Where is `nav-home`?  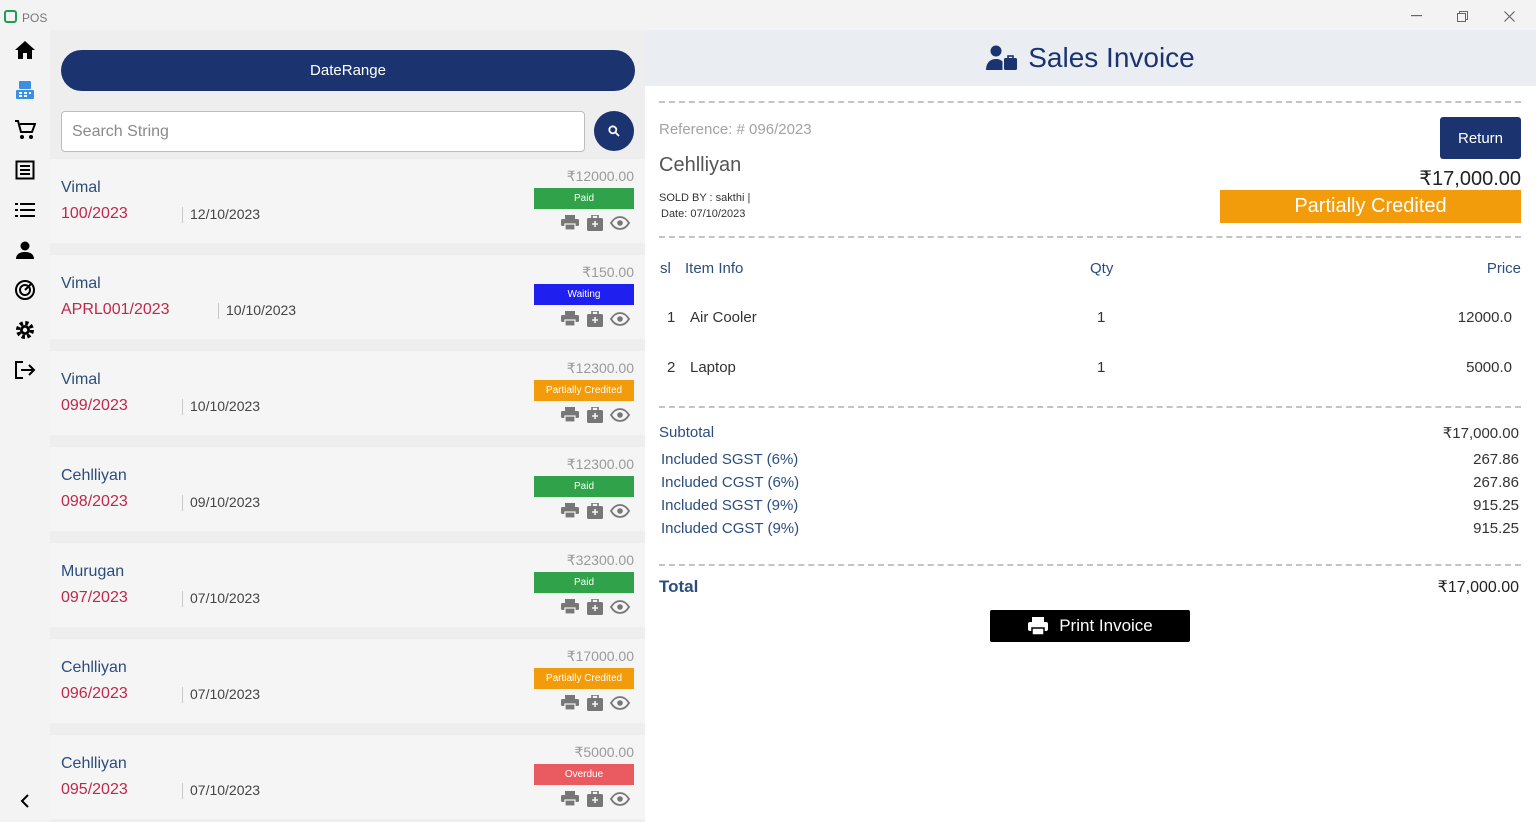 nav-home is located at coordinates (25, 50).